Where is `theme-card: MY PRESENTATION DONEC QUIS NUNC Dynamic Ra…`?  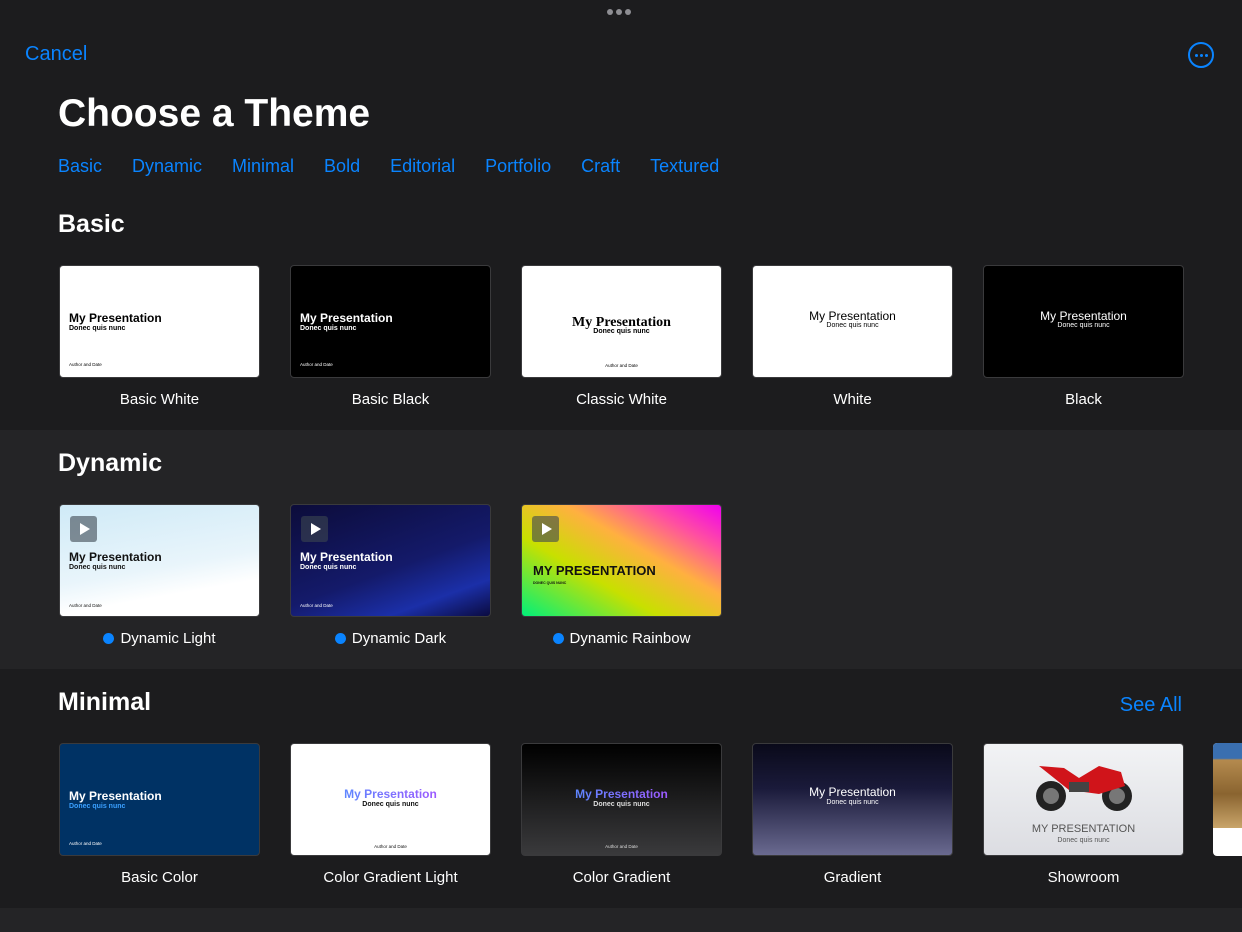
theme-card: MY PRESENTATION DONEC QUIS NUNC Dynamic Ra… is located at coordinates (621, 575).